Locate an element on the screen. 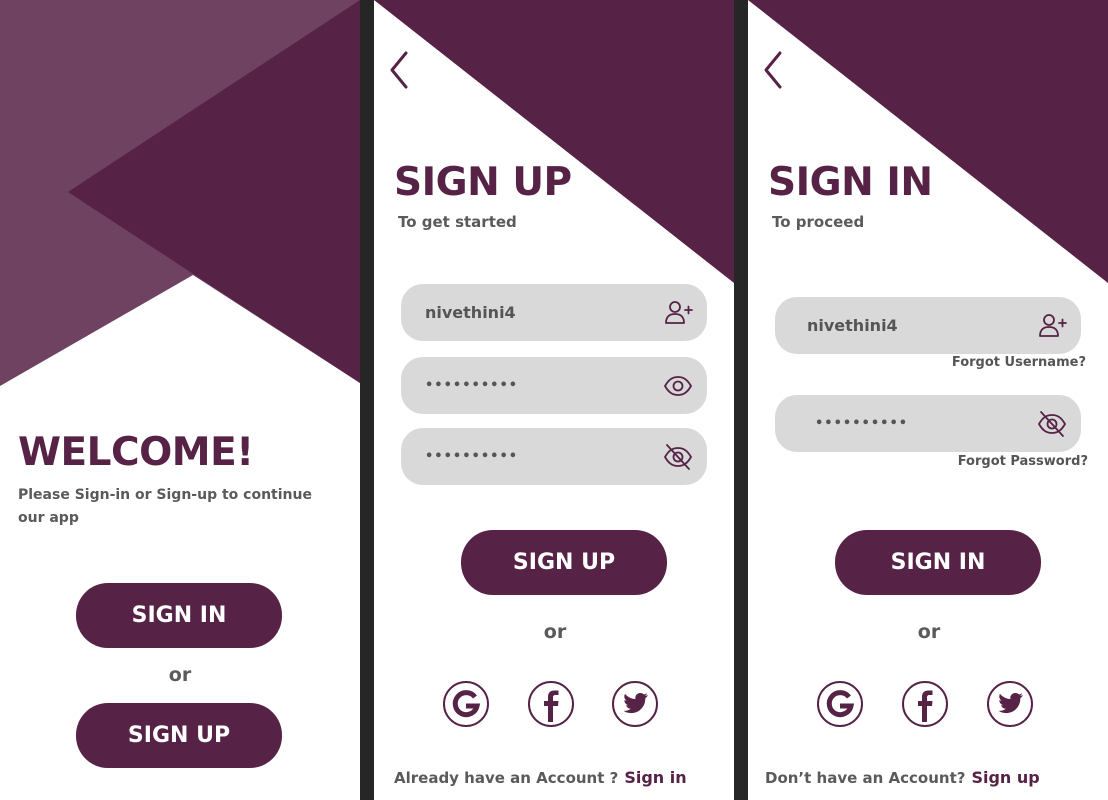 The width and height of the screenshot is (1108, 800). footer-question: Don’t have an Account? is located at coordinates (865, 778).